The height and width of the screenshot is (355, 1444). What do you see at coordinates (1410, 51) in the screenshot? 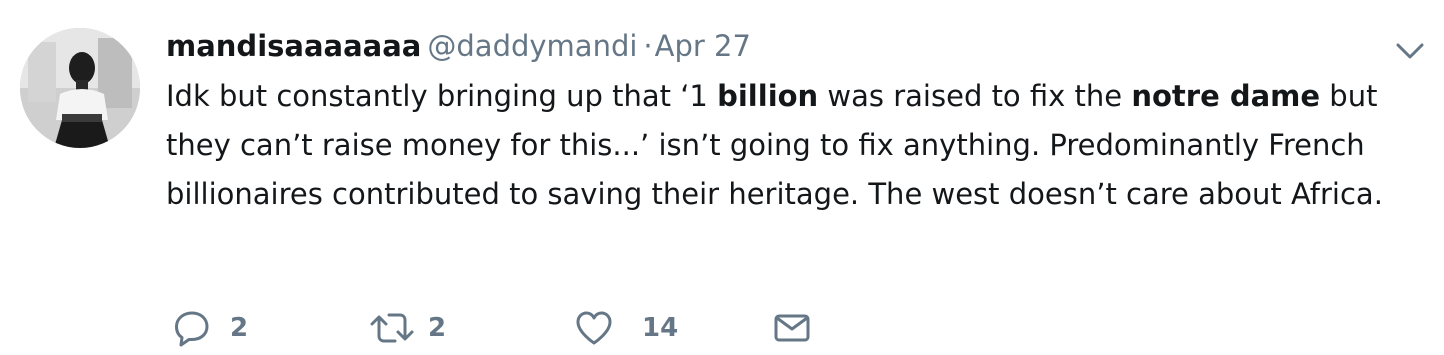
I see `chevron-down-icon` at bounding box center [1410, 51].